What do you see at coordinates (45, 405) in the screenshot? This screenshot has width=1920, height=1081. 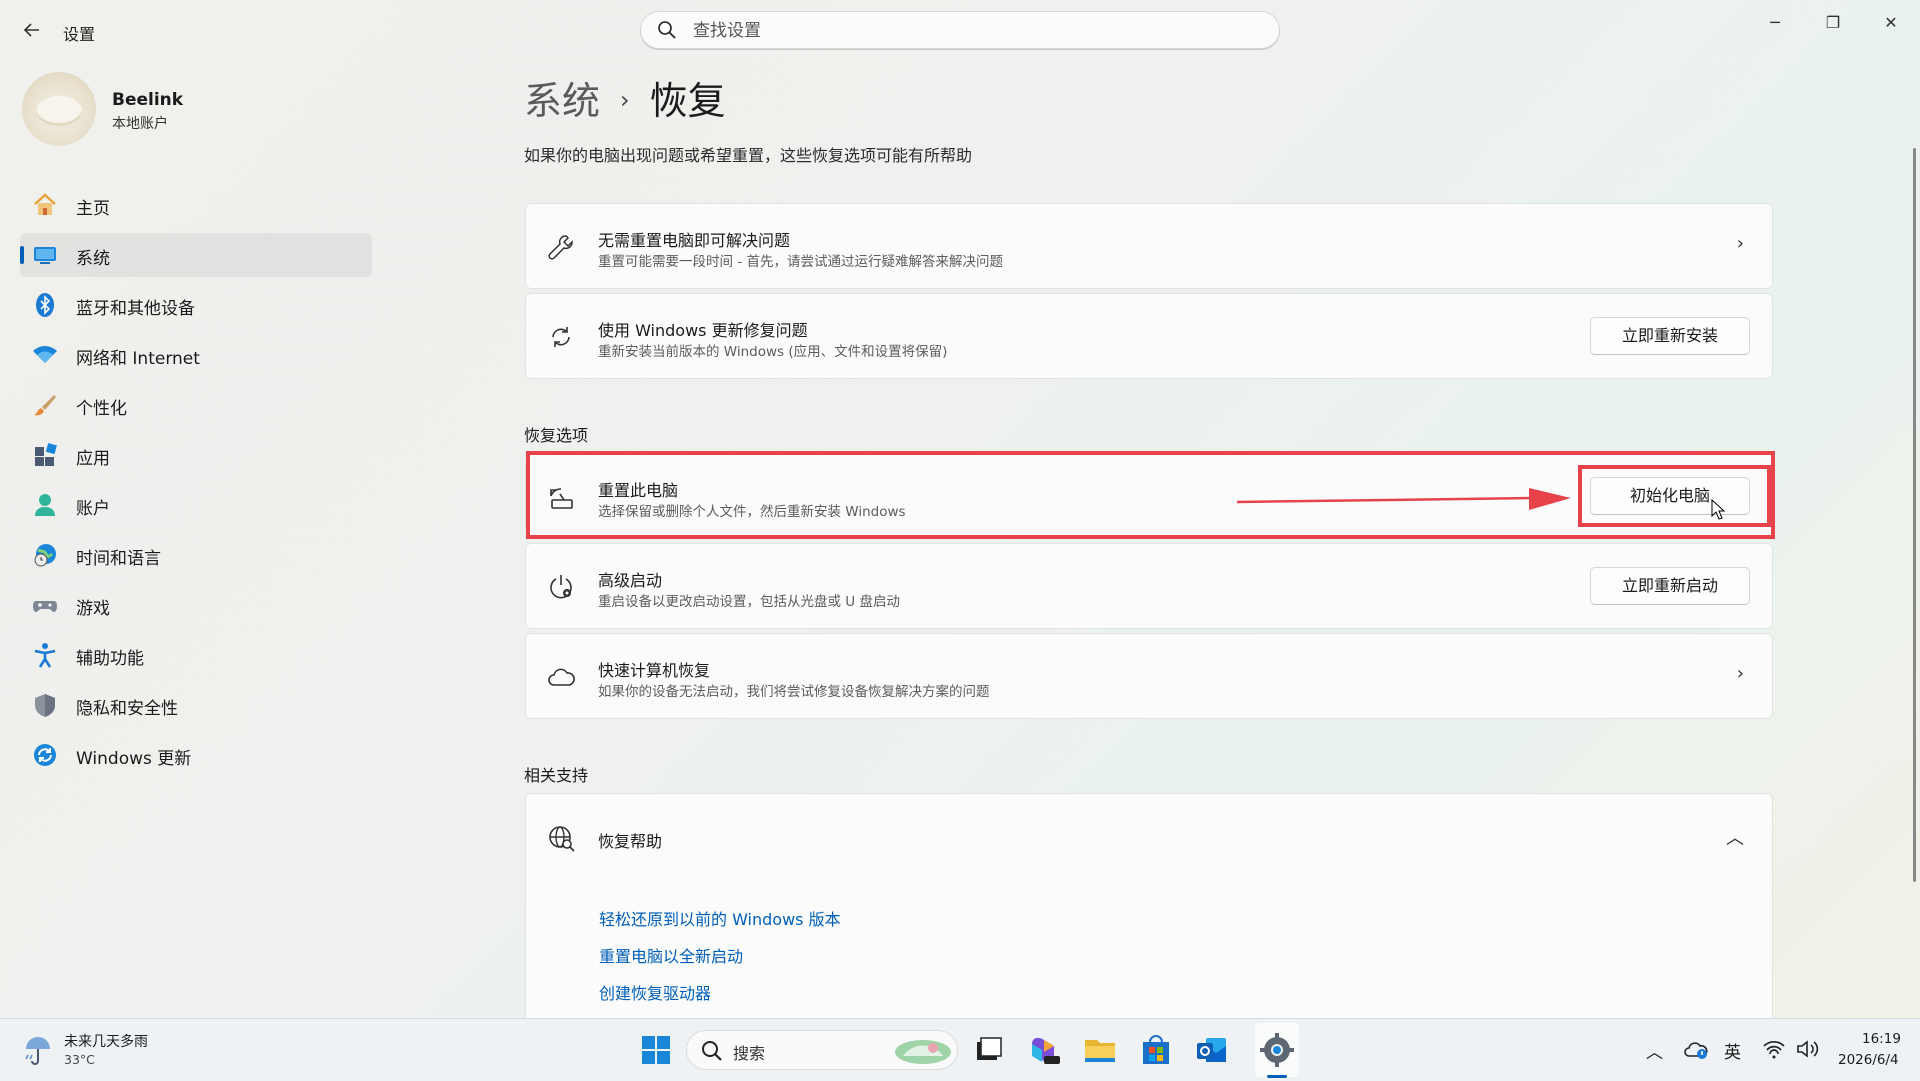 I see `paintbrush-icon` at bounding box center [45, 405].